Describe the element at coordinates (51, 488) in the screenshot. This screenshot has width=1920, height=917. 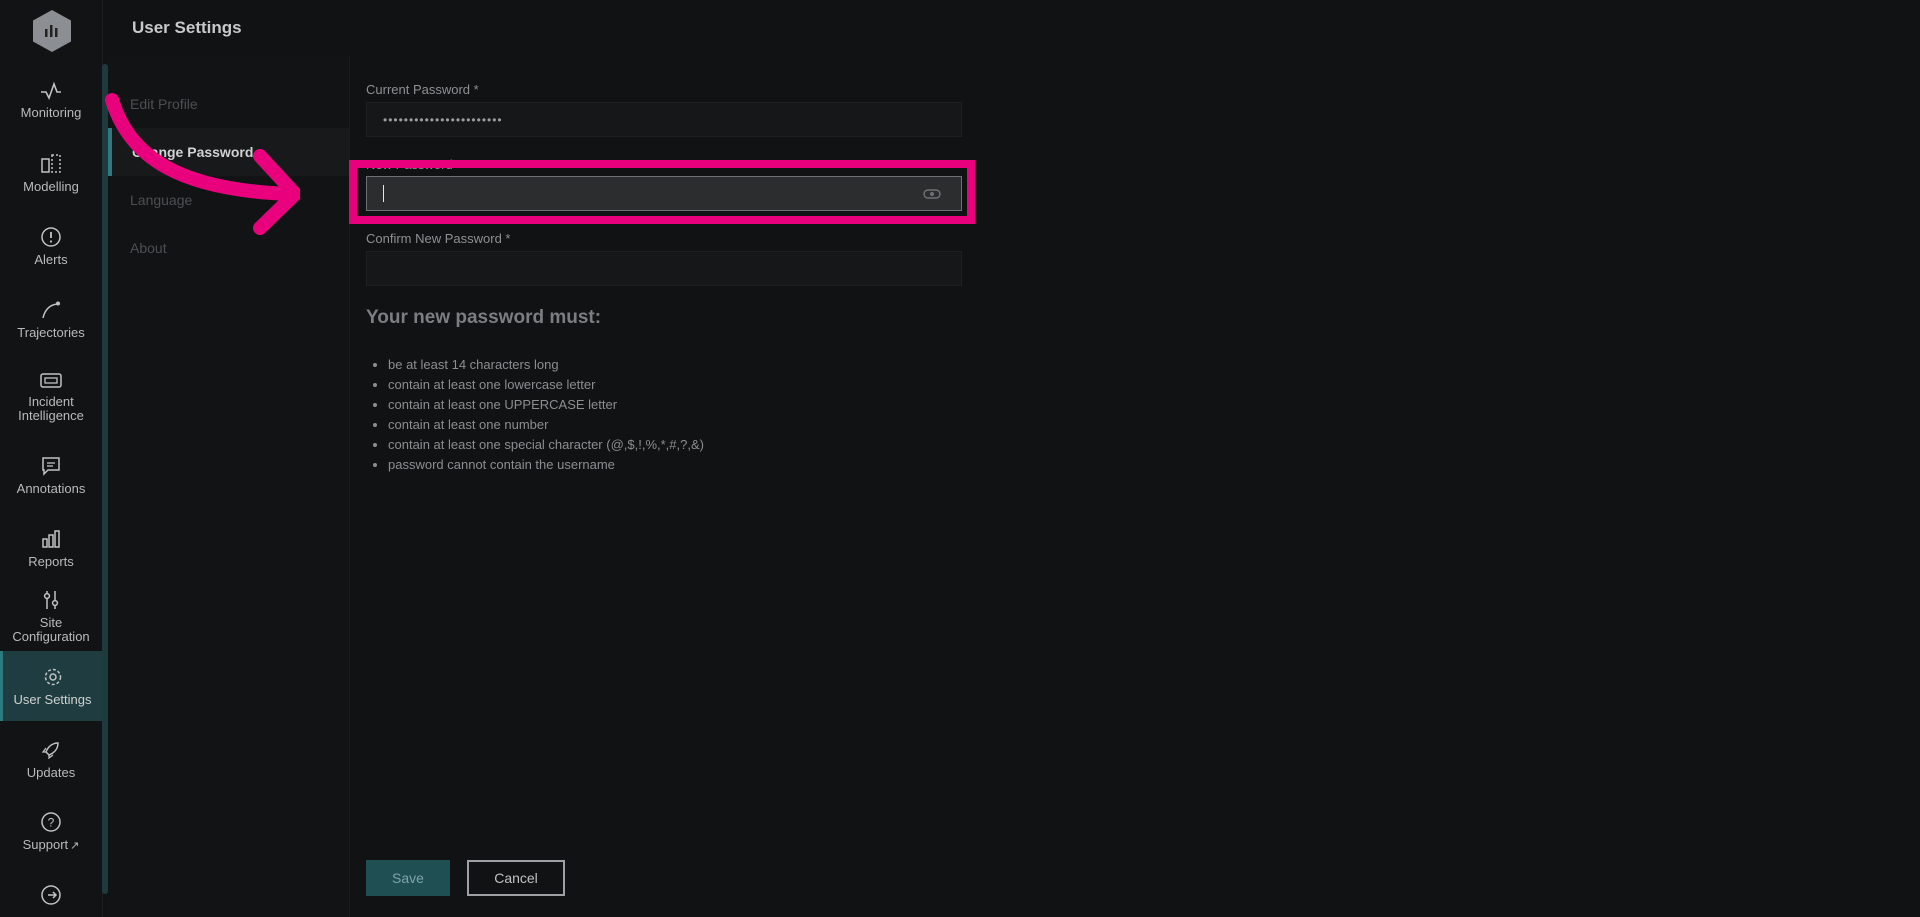
I see `nav-label: Annotations` at that location.